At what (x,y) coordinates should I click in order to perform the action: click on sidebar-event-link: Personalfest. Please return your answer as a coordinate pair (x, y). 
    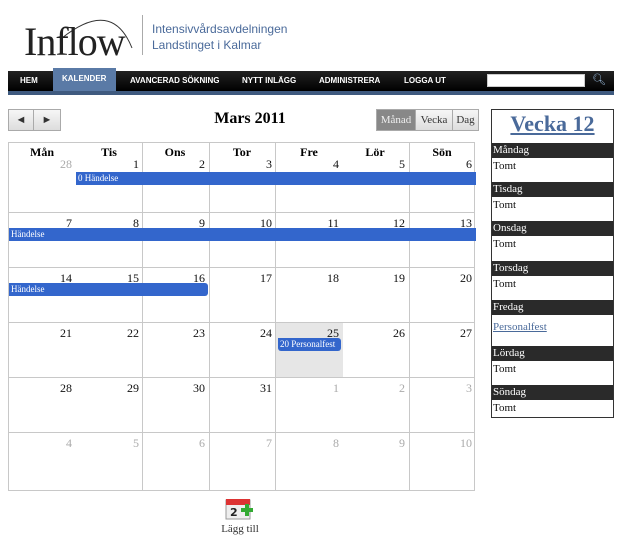
    Looking at the image, I should click on (520, 327).